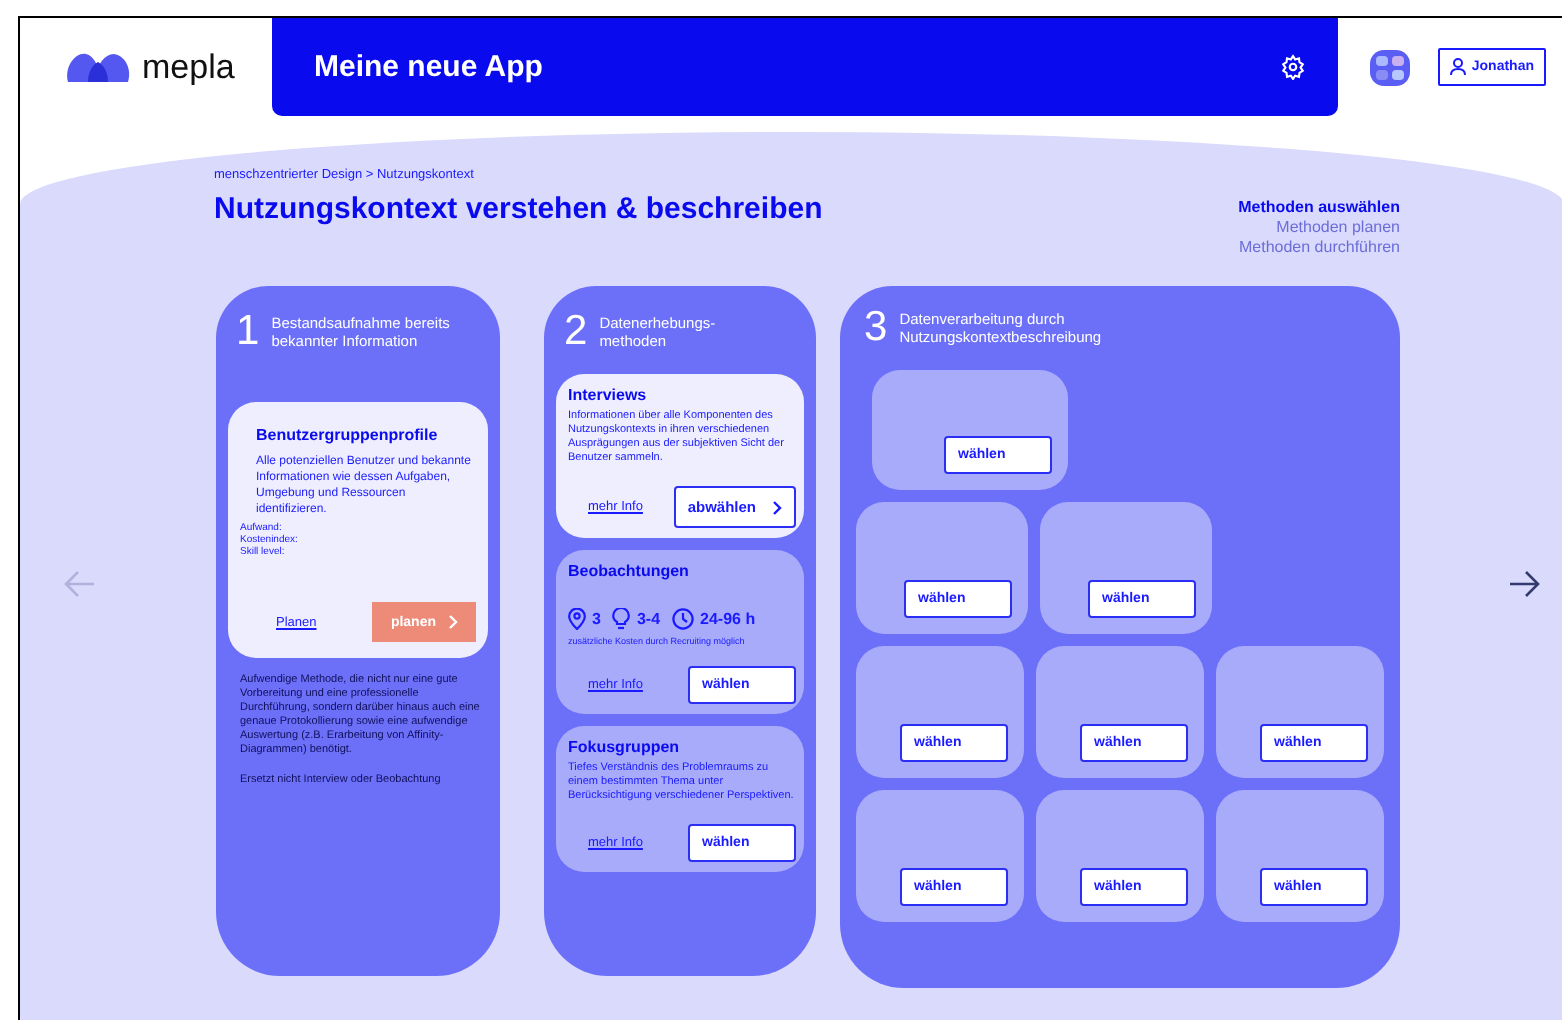 The height and width of the screenshot is (1020, 1562). What do you see at coordinates (347, 435) in the screenshot?
I see `card-title: Benutzergruppenprofile` at bounding box center [347, 435].